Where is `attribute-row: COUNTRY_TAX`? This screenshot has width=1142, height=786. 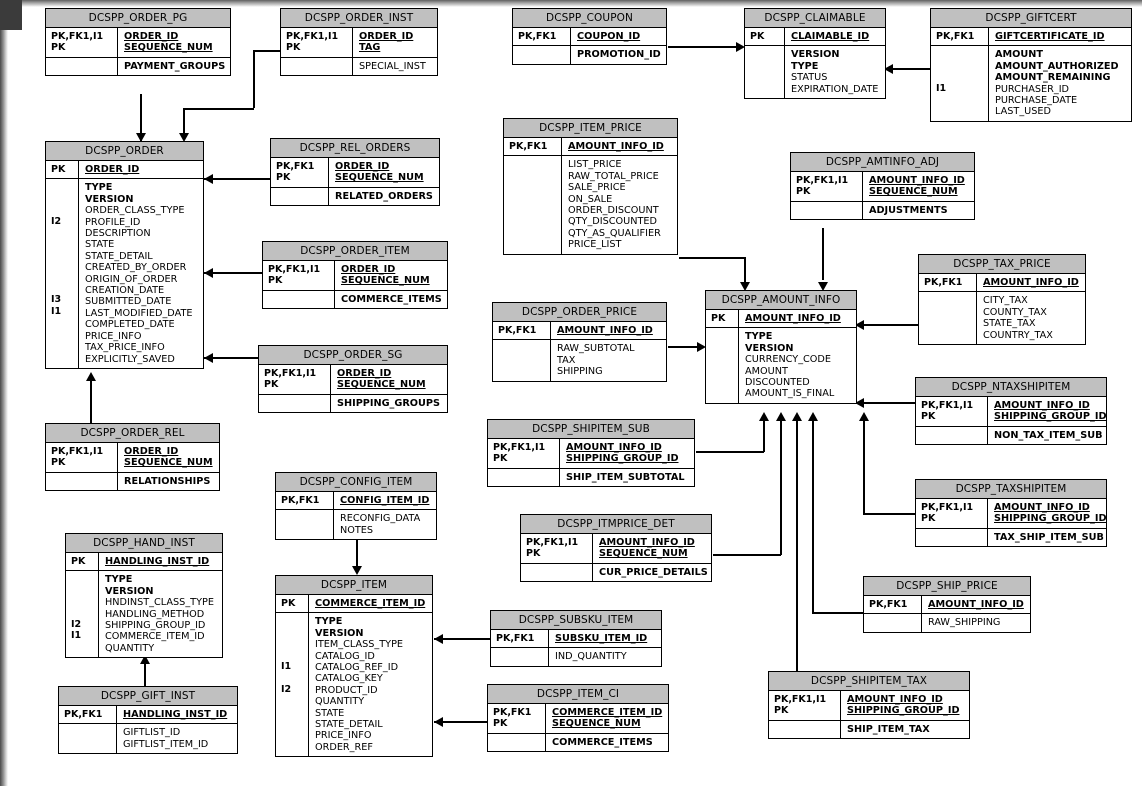
attribute-row: COUNTRY_TAX is located at coordinates (1018, 335).